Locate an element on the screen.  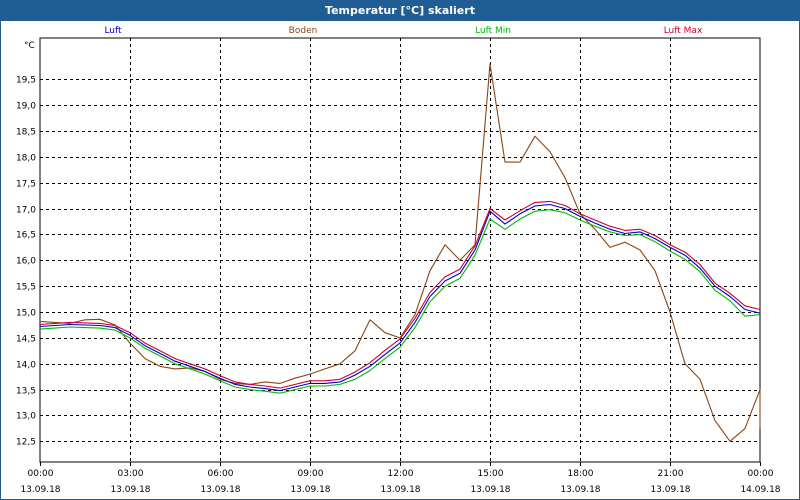
legend-entry-boden: Boden is located at coordinates (303, 31).